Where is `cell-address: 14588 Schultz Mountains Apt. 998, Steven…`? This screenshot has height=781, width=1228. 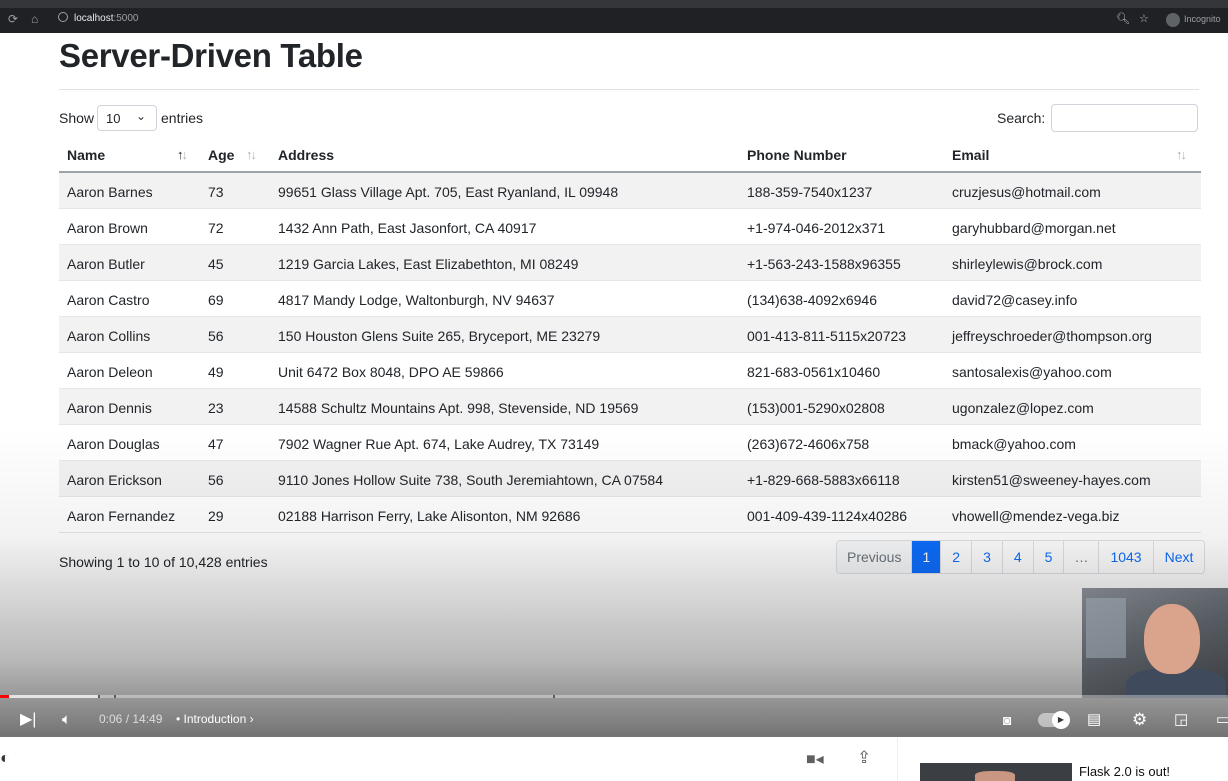 cell-address: 14588 Schultz Mountains Apt. 998, Steven… is located at coordinates (458, 408).